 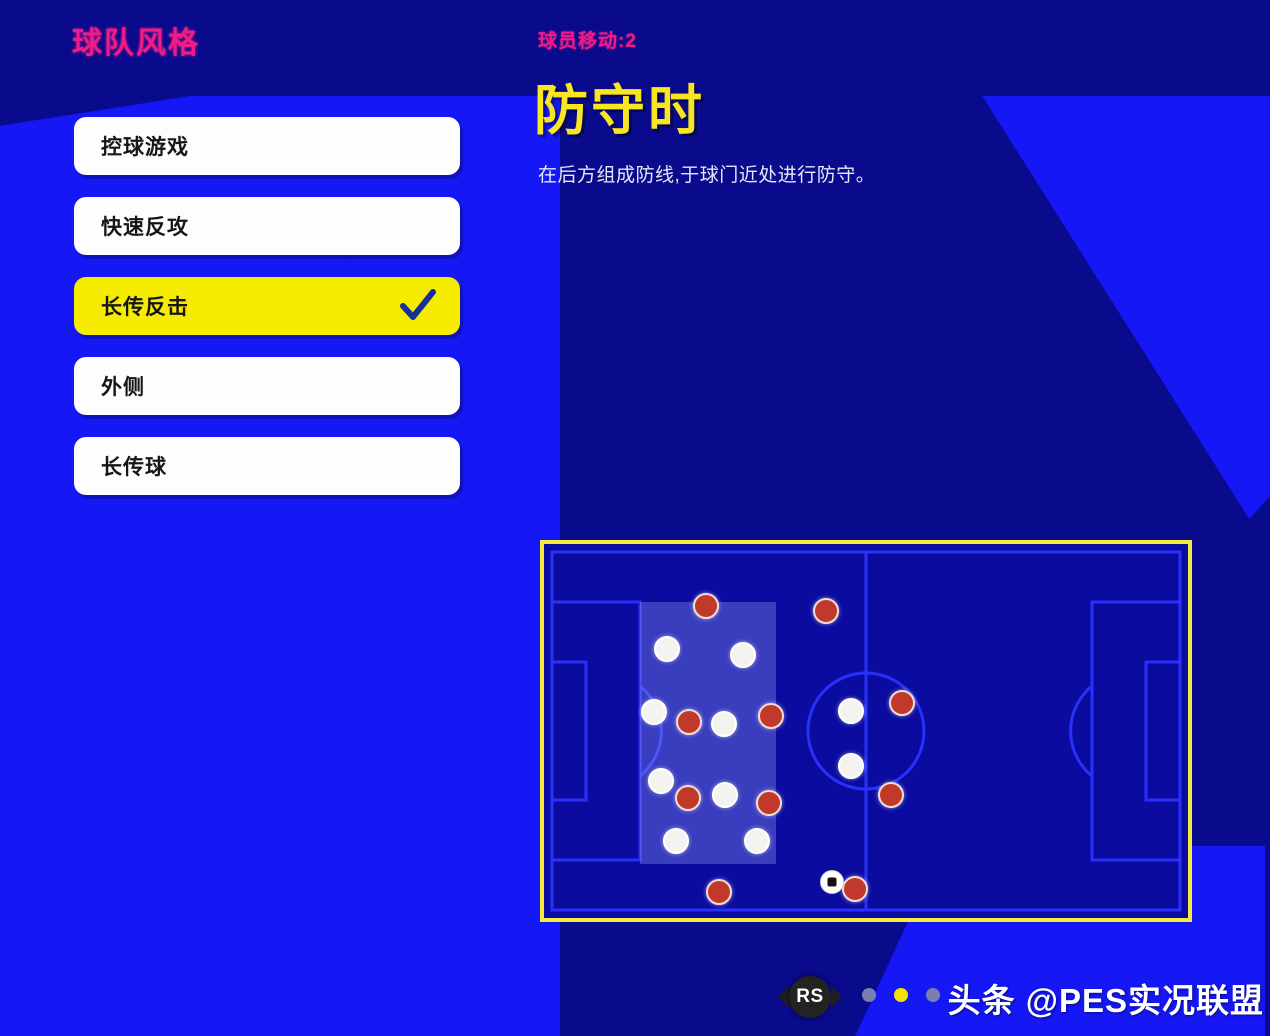 What do you see at coordinates (619, 111) in the screenshot?
I see `section-heading: 防守时` at bounding box center [619, 111].